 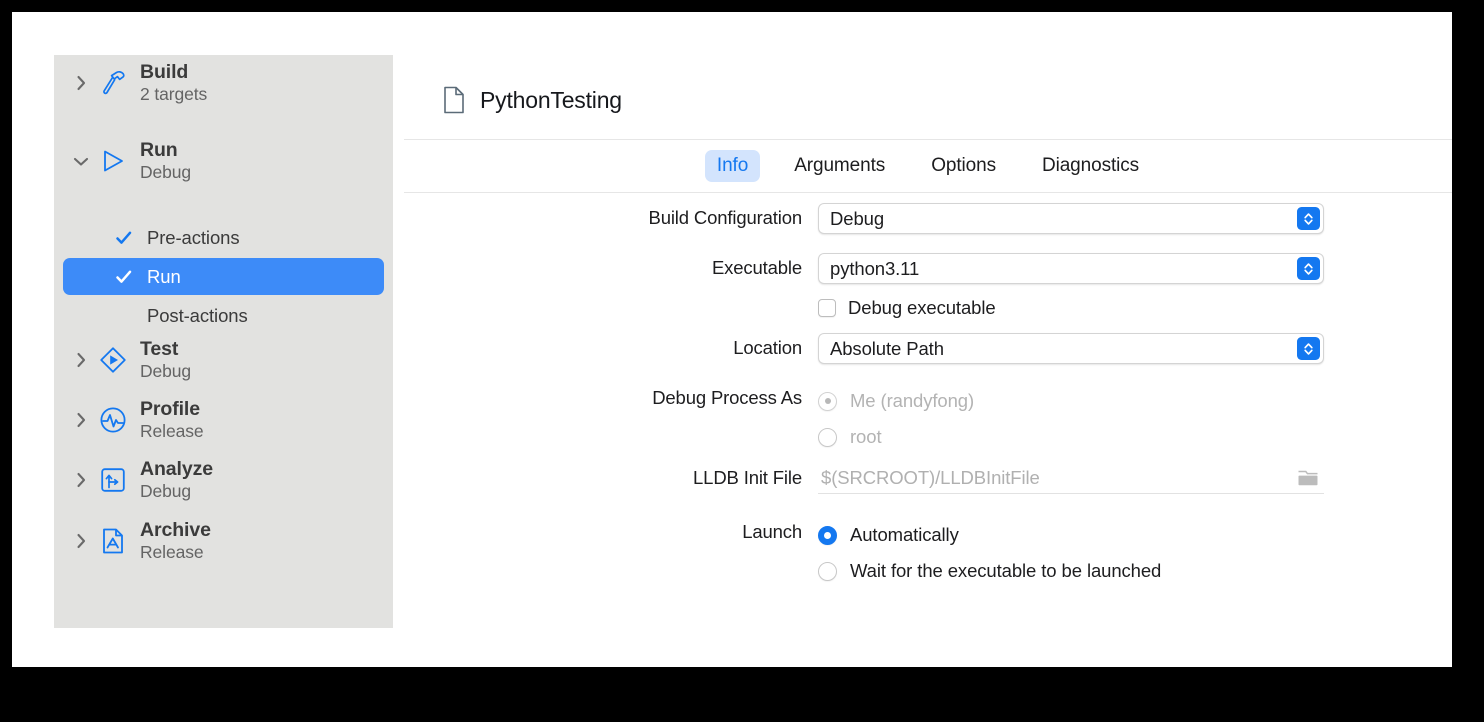 What do you see at coordinates (827, 437) in the screenshot?
I see `radio-root` at bounding box center [827, 437].